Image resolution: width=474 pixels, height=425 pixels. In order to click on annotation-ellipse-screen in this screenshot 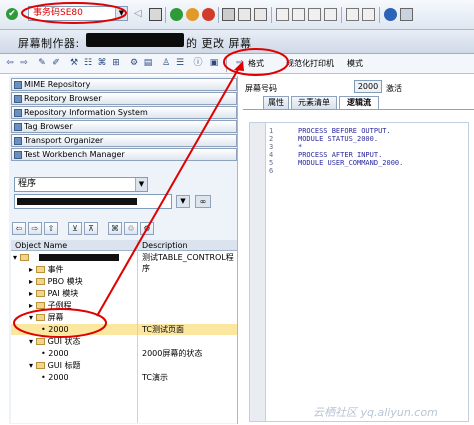, I will do `click(60, 323)`.